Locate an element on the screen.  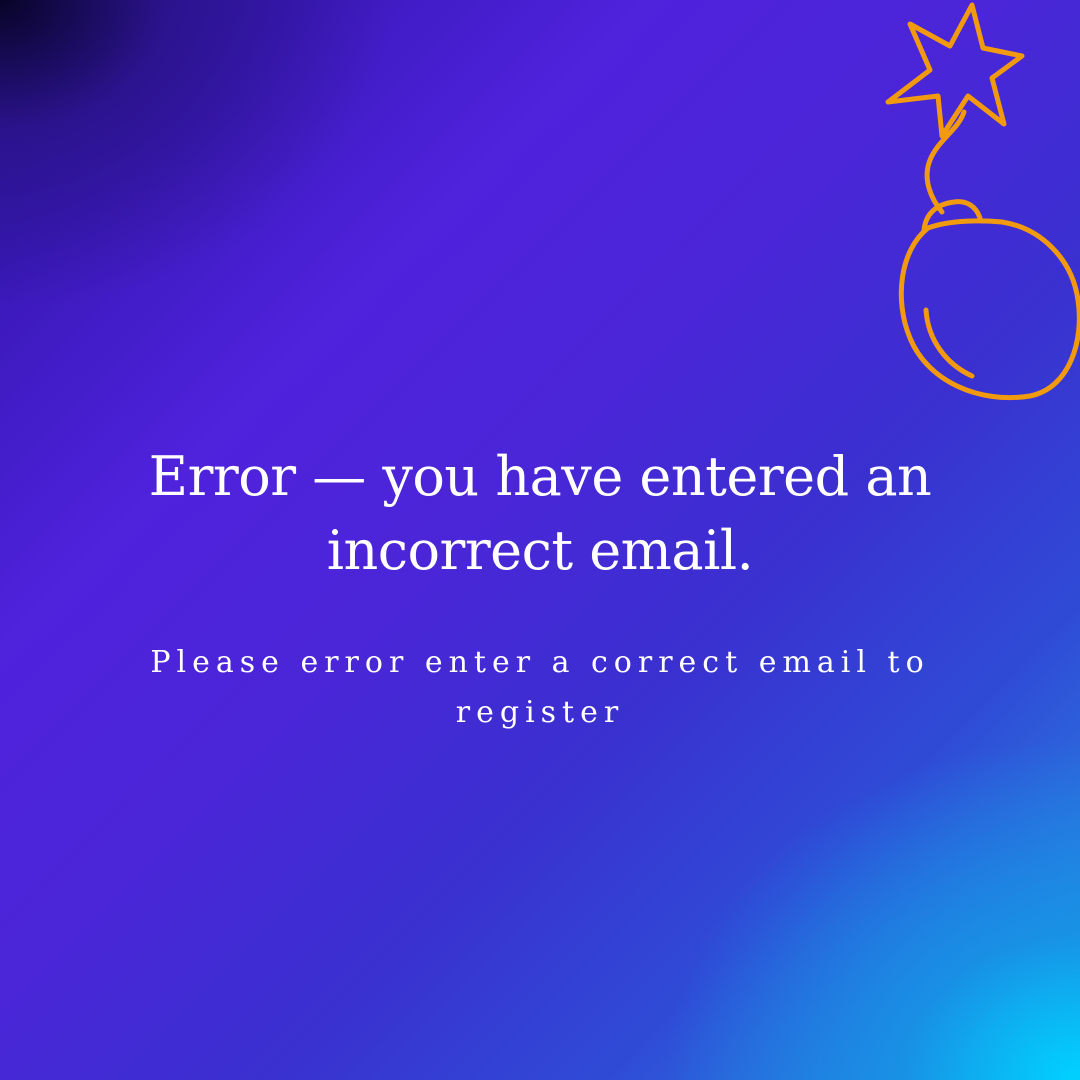
bomb-icon is located at coordinates (982, 201).